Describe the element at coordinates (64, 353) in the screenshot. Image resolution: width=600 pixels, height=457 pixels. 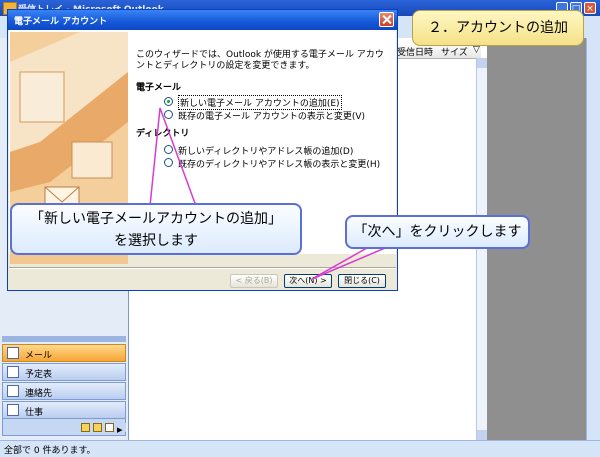
I see `nav-button-mail: メール` at that location.